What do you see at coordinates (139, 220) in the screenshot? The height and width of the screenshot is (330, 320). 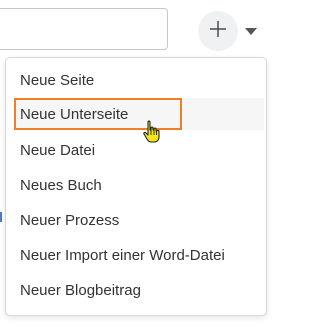 I see `menu-item-neuer-prozess: Neuer Prozess` at bounding box center [139, 220].